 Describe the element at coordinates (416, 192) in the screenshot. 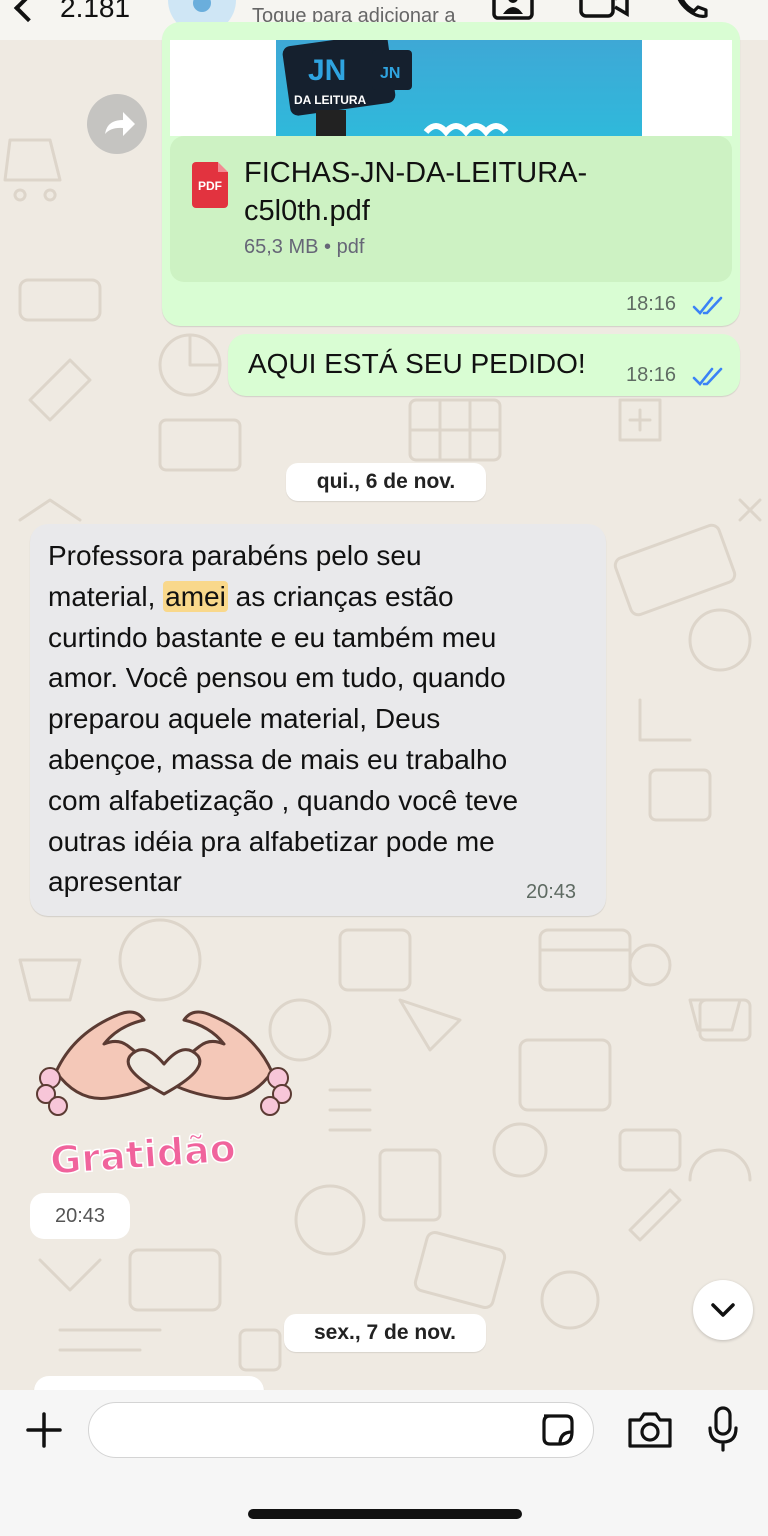

I see `document-file-name: FICHAS-JN-DA-LEITURA-c5l0th.pdf` at that location.